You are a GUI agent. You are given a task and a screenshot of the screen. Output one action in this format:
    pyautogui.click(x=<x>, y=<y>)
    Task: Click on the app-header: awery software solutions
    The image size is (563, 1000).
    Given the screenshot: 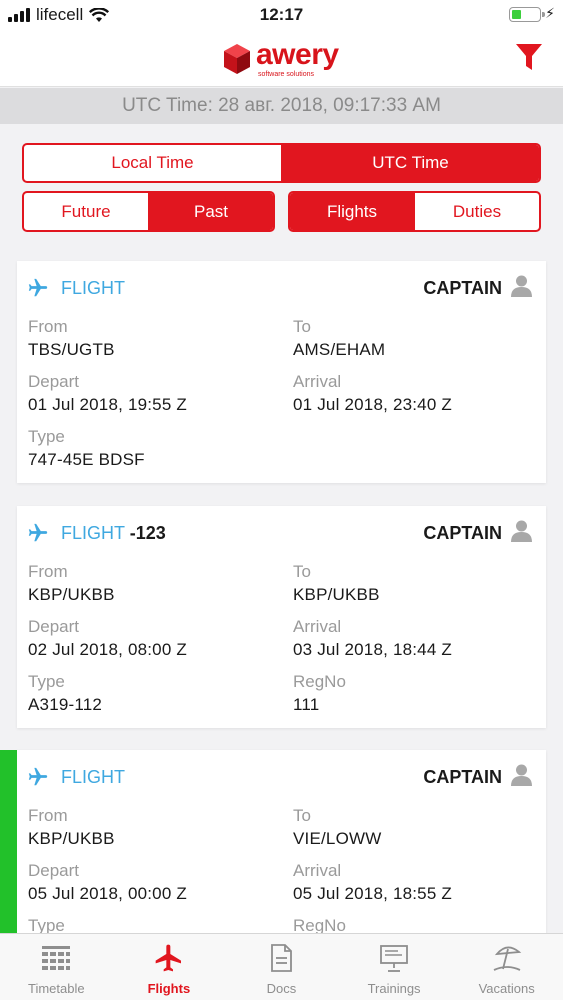 What is the action you would take?
    pyautogui.click(x=281, y=58)
    